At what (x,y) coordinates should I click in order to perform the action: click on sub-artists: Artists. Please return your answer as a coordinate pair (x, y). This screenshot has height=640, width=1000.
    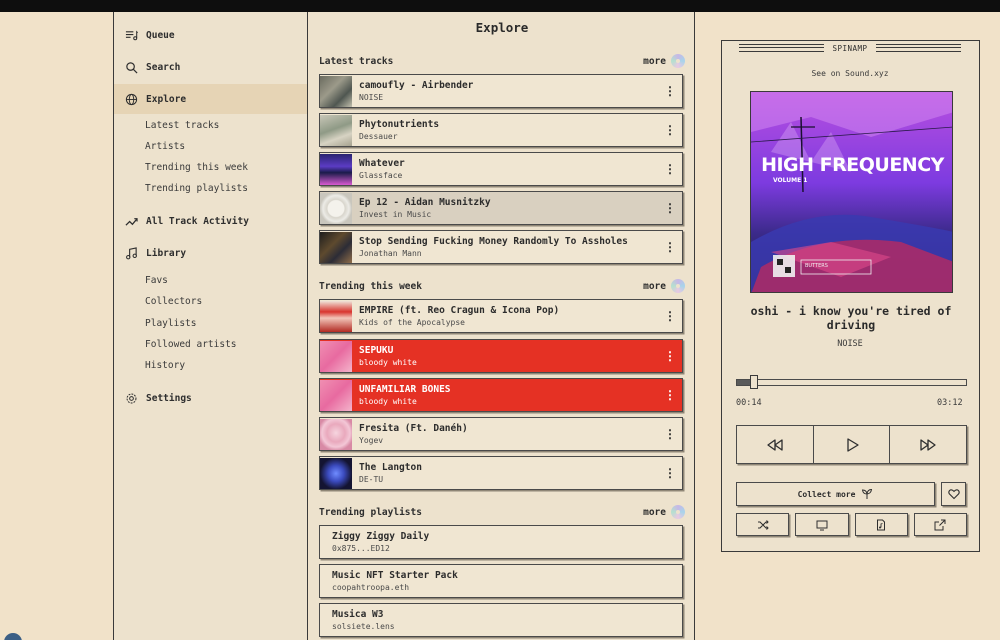
    Looking at the image, I should click on (165, 149).